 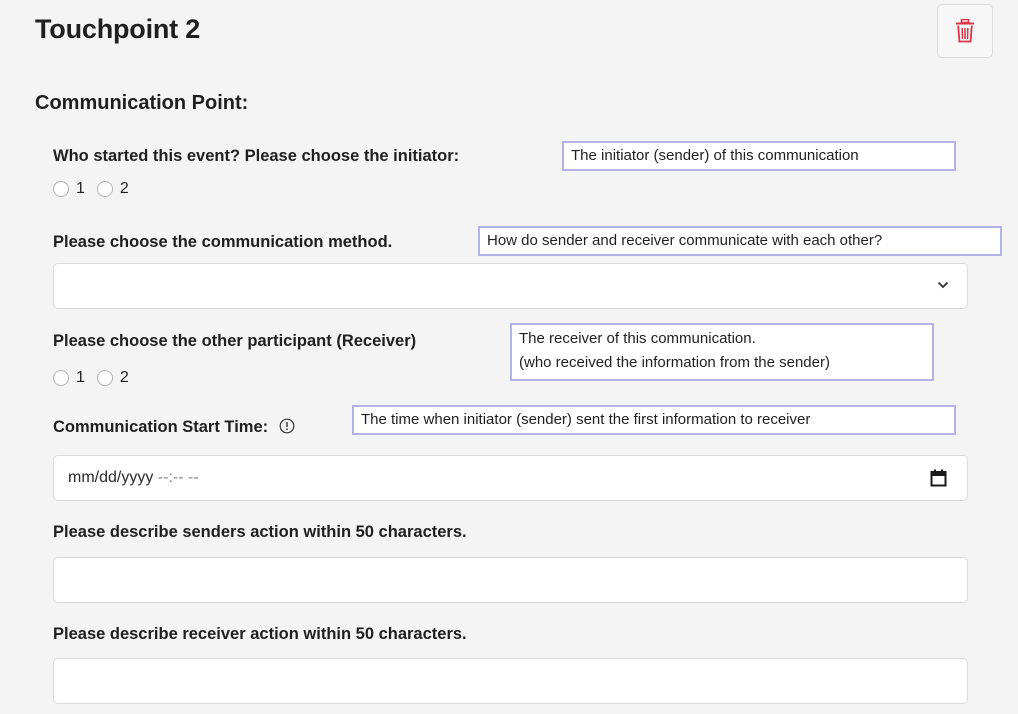 I want to click on delete-touchpoint-button, so click(x=965, y=31).